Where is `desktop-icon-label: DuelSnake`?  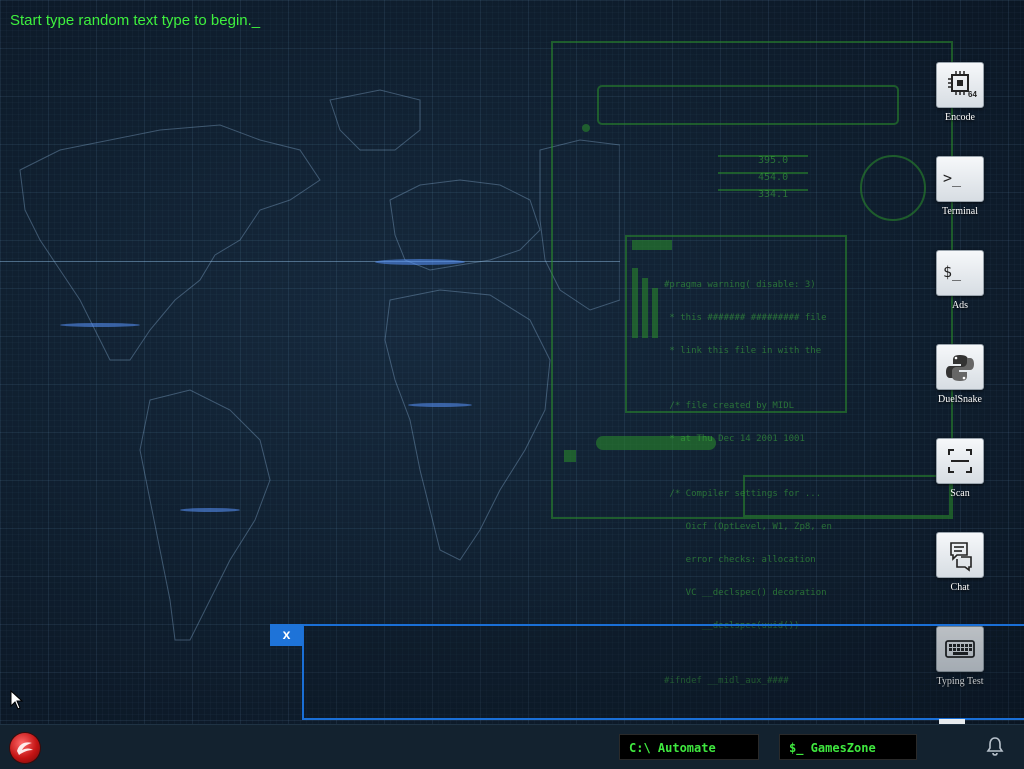 desktop-icon-label: DuelSnake is located at coordinates (960, 399).